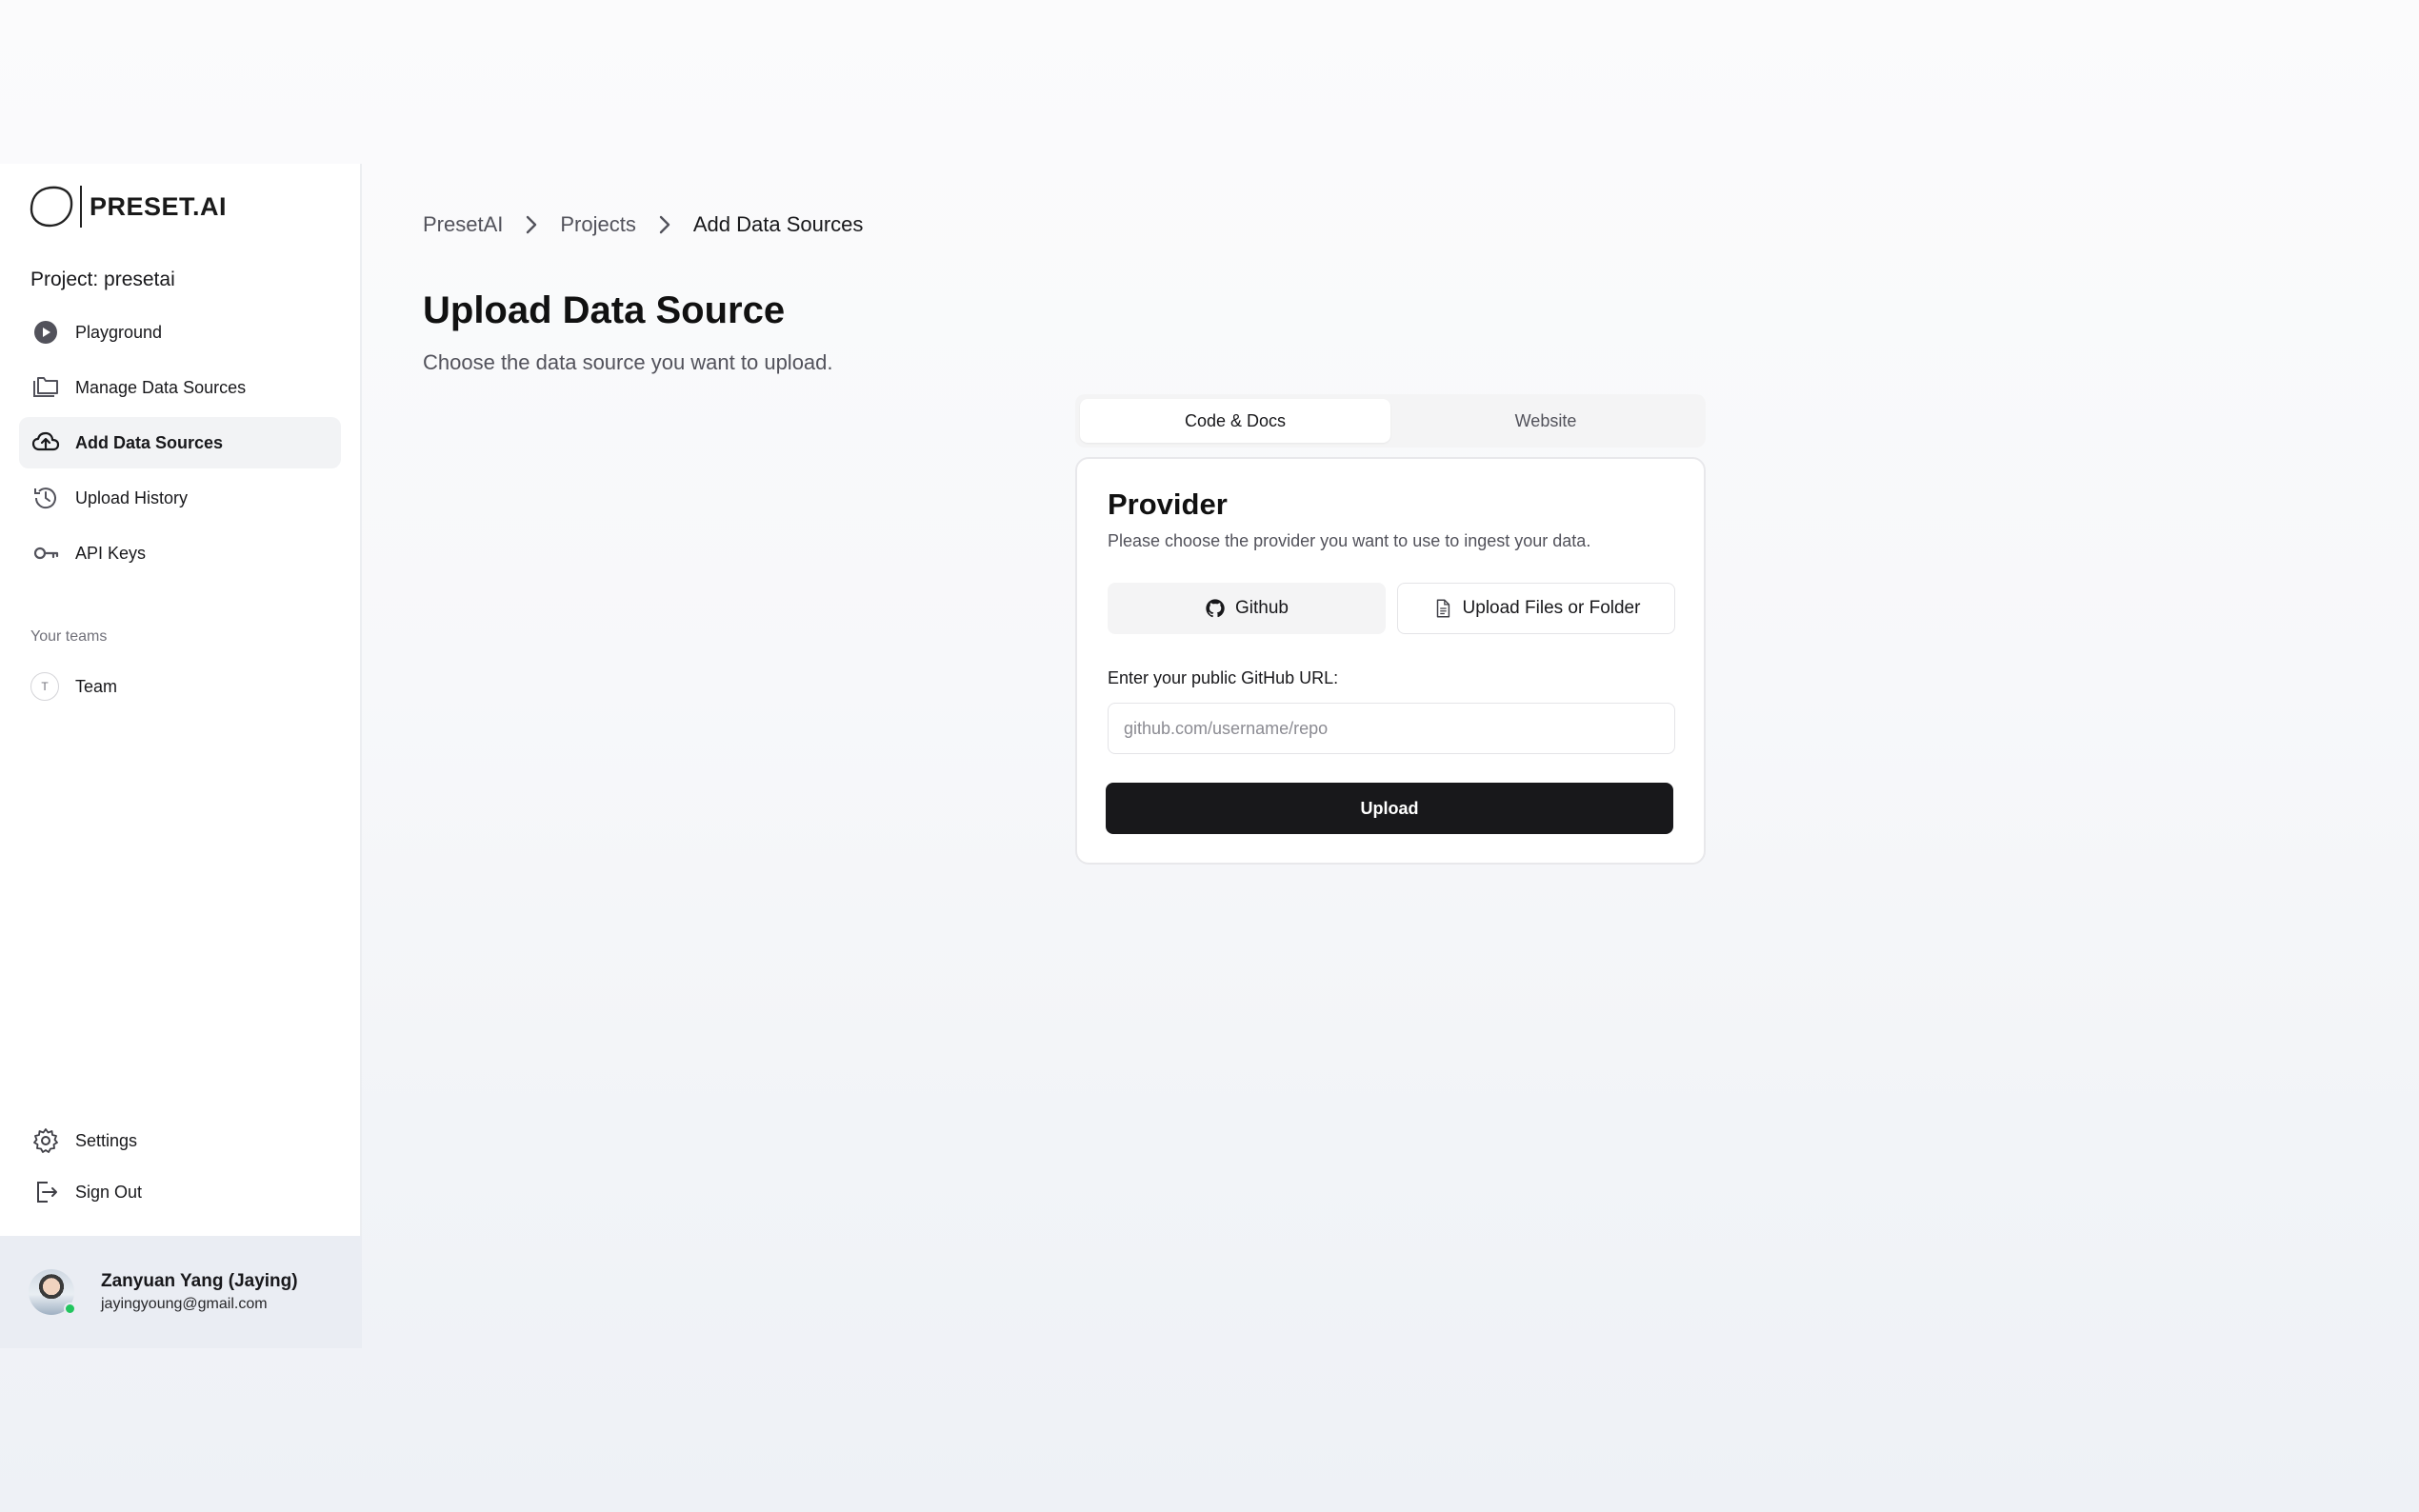 The width and height of the screenshot is (2419, 1512). I want to click on breadcrumb: PresetAI Projects Add Data Sources, so click(643, 224).